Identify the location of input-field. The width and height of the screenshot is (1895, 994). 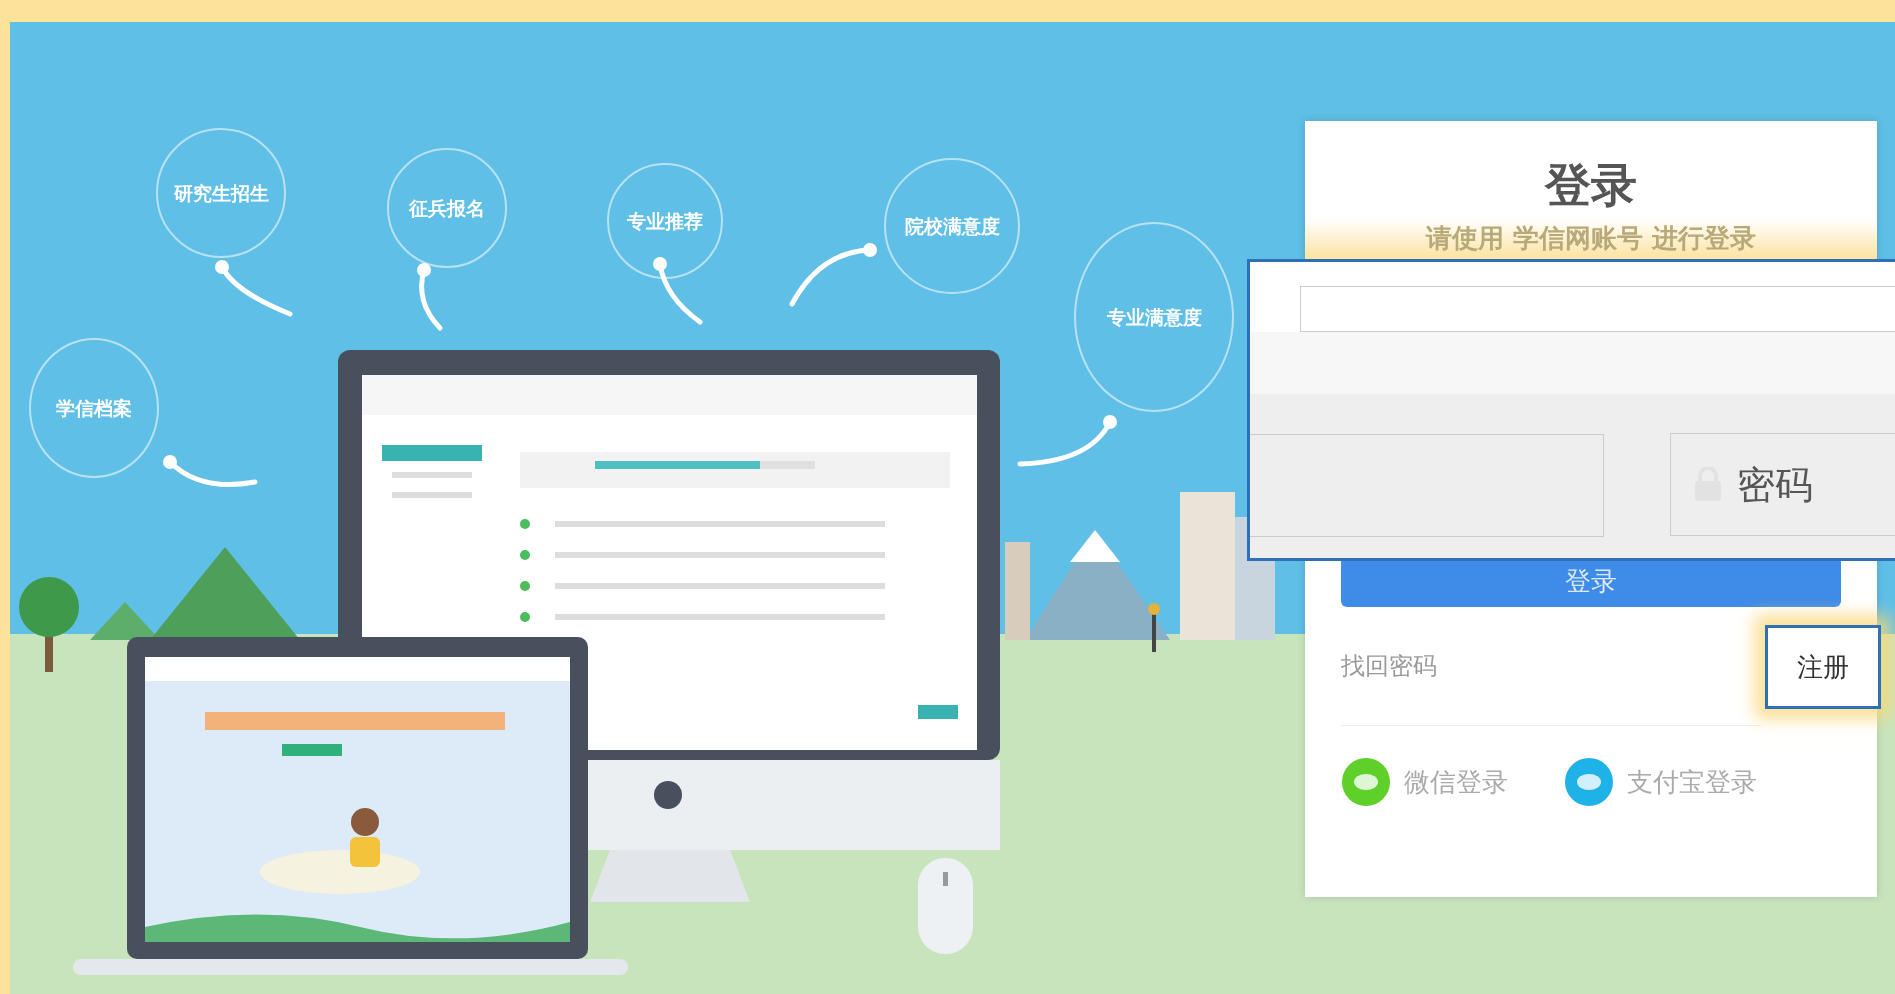
(1427, 485).